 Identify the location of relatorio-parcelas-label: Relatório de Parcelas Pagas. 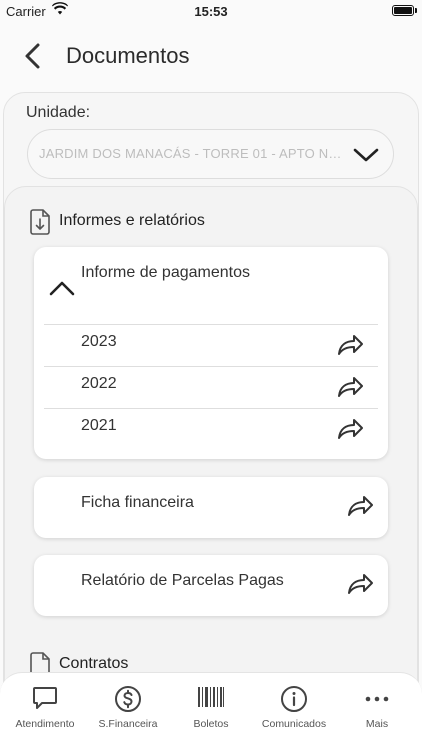
(182, 580).